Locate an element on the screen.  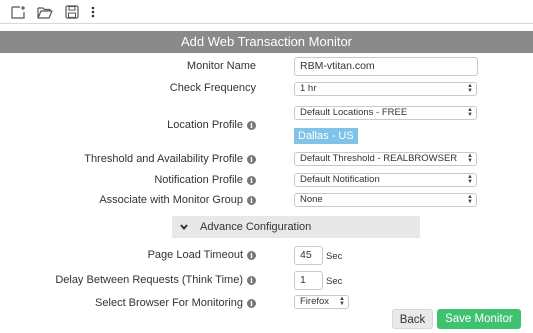
location-profile-select: Default Locations - FREE ▲ ▼ is located at coordinates (385, 113).